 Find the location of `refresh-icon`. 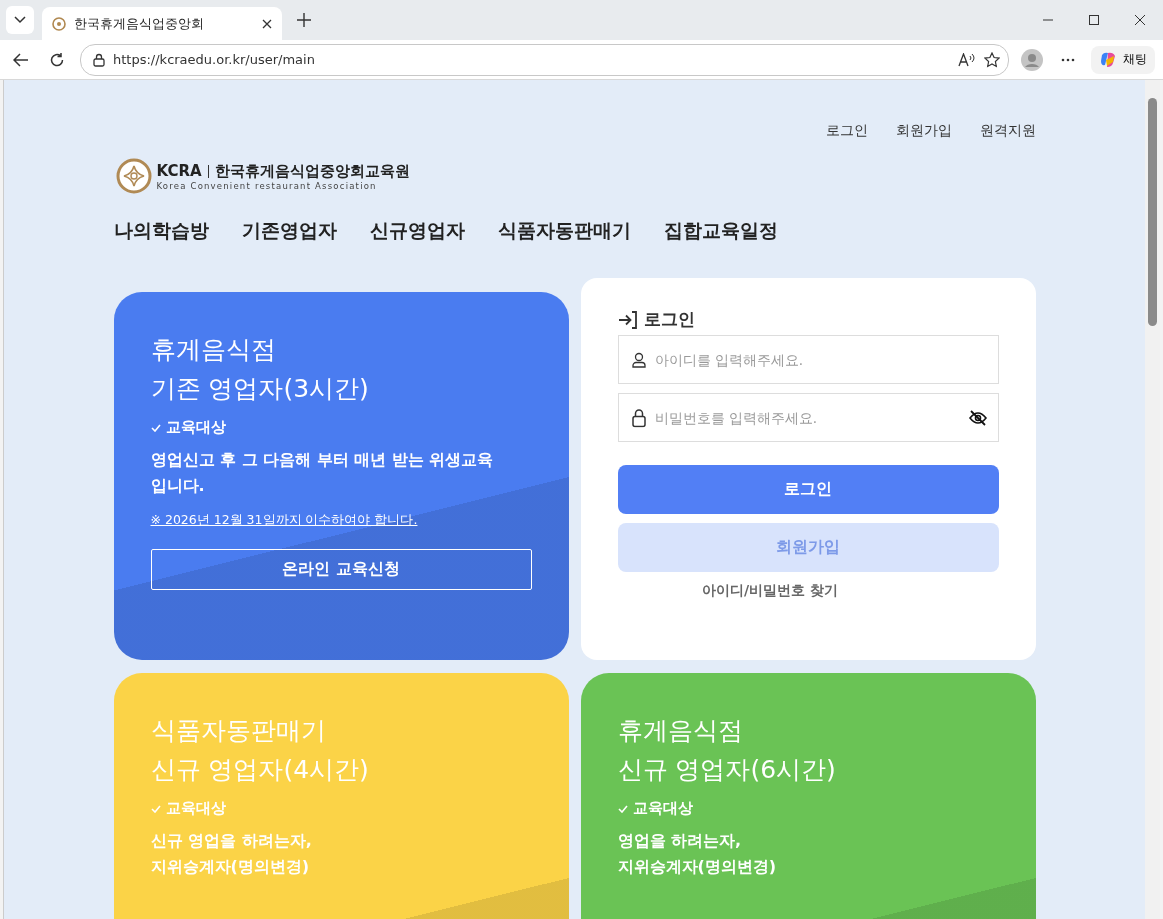

refresh-icon is located at coordinates (57, 59).